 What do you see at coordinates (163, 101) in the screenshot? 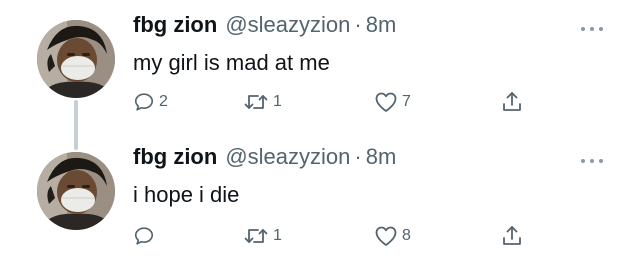
I see `reply-count: 2` at bounding box center [163, 101].